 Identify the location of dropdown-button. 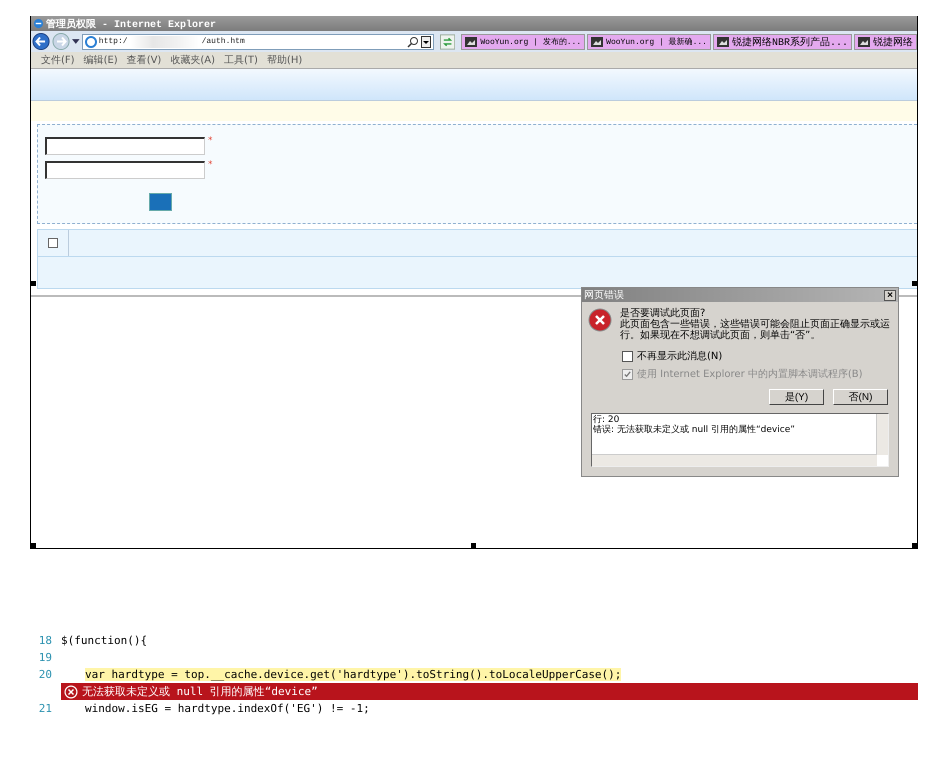
(426, 42).